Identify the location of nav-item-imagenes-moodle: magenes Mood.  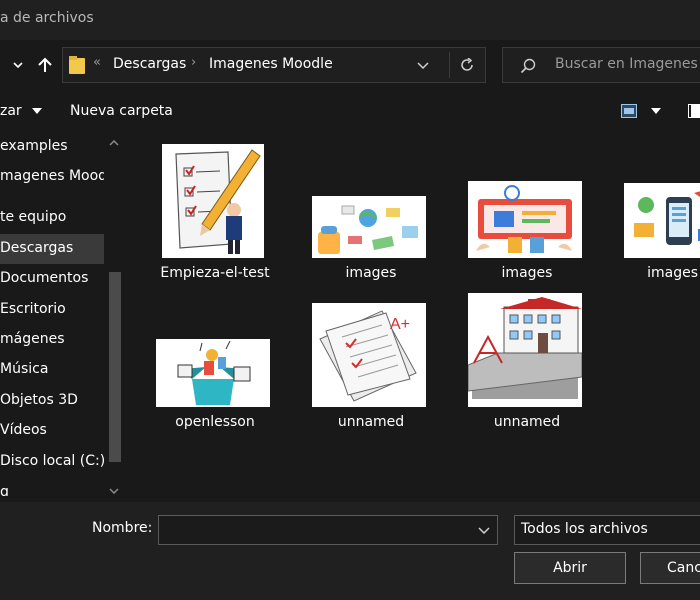
(52, 177).